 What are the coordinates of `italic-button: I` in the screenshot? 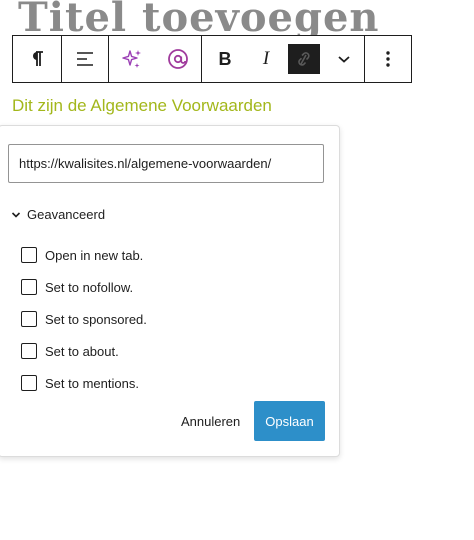 It's located at (266, 59).